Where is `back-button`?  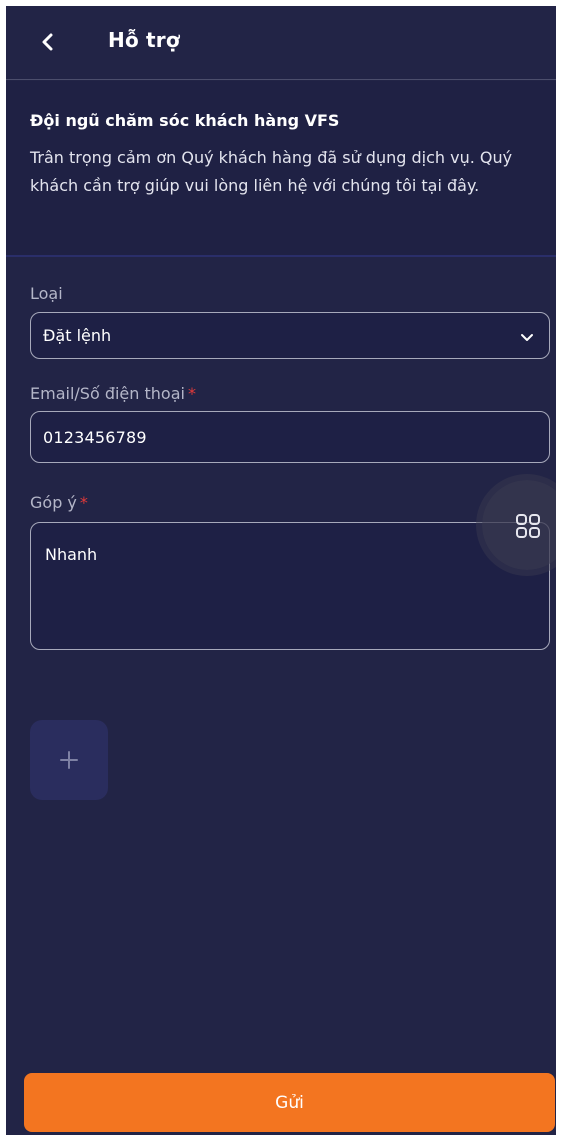 back-button is located at coordinates (48, 42).